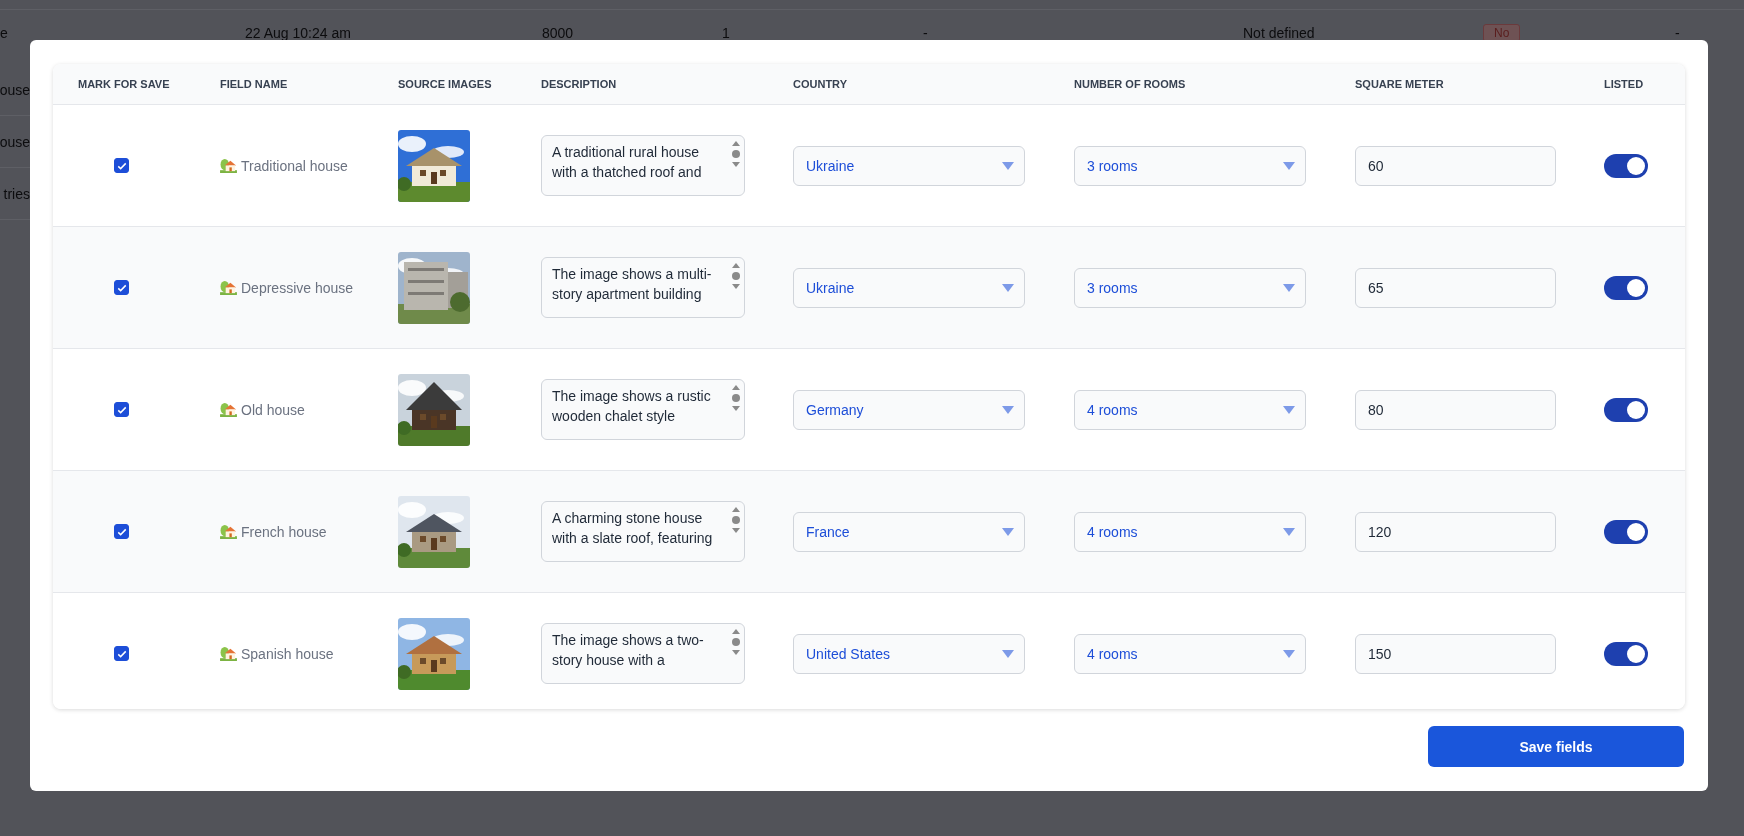  Describe the element at coordinates (273, 409) in the screenshot. I see `field-name: Old house` at that location.